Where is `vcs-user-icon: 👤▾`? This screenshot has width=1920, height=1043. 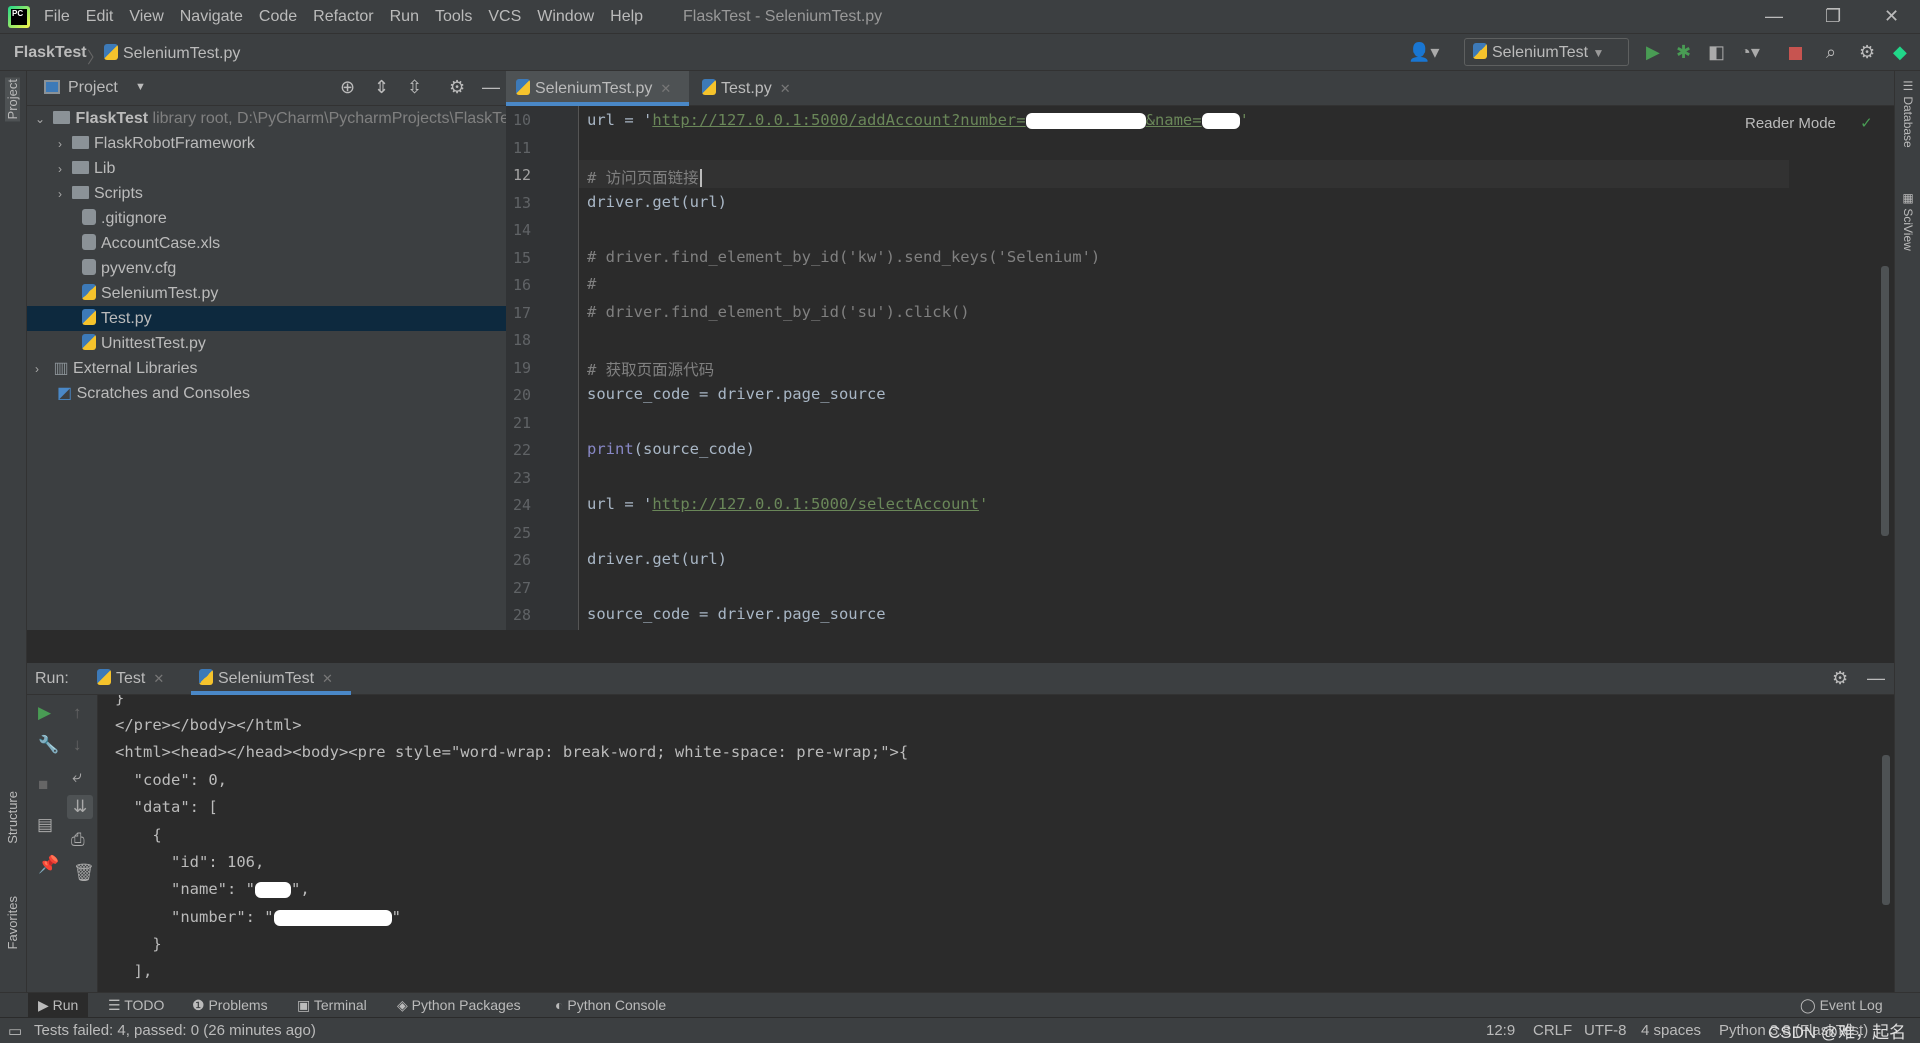
vcs-user-icon: 👤▾ is located at coordinates (1423, 52).